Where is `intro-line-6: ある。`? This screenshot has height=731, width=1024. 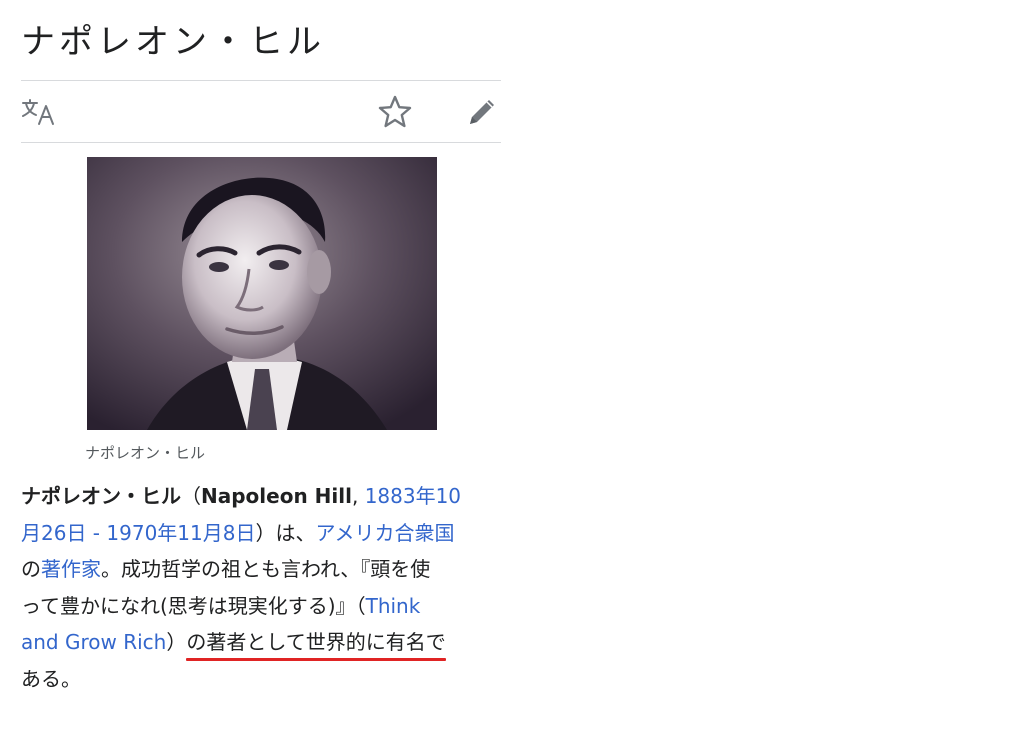 intro-line-6: ある。 is located at coordinates (261, 679).